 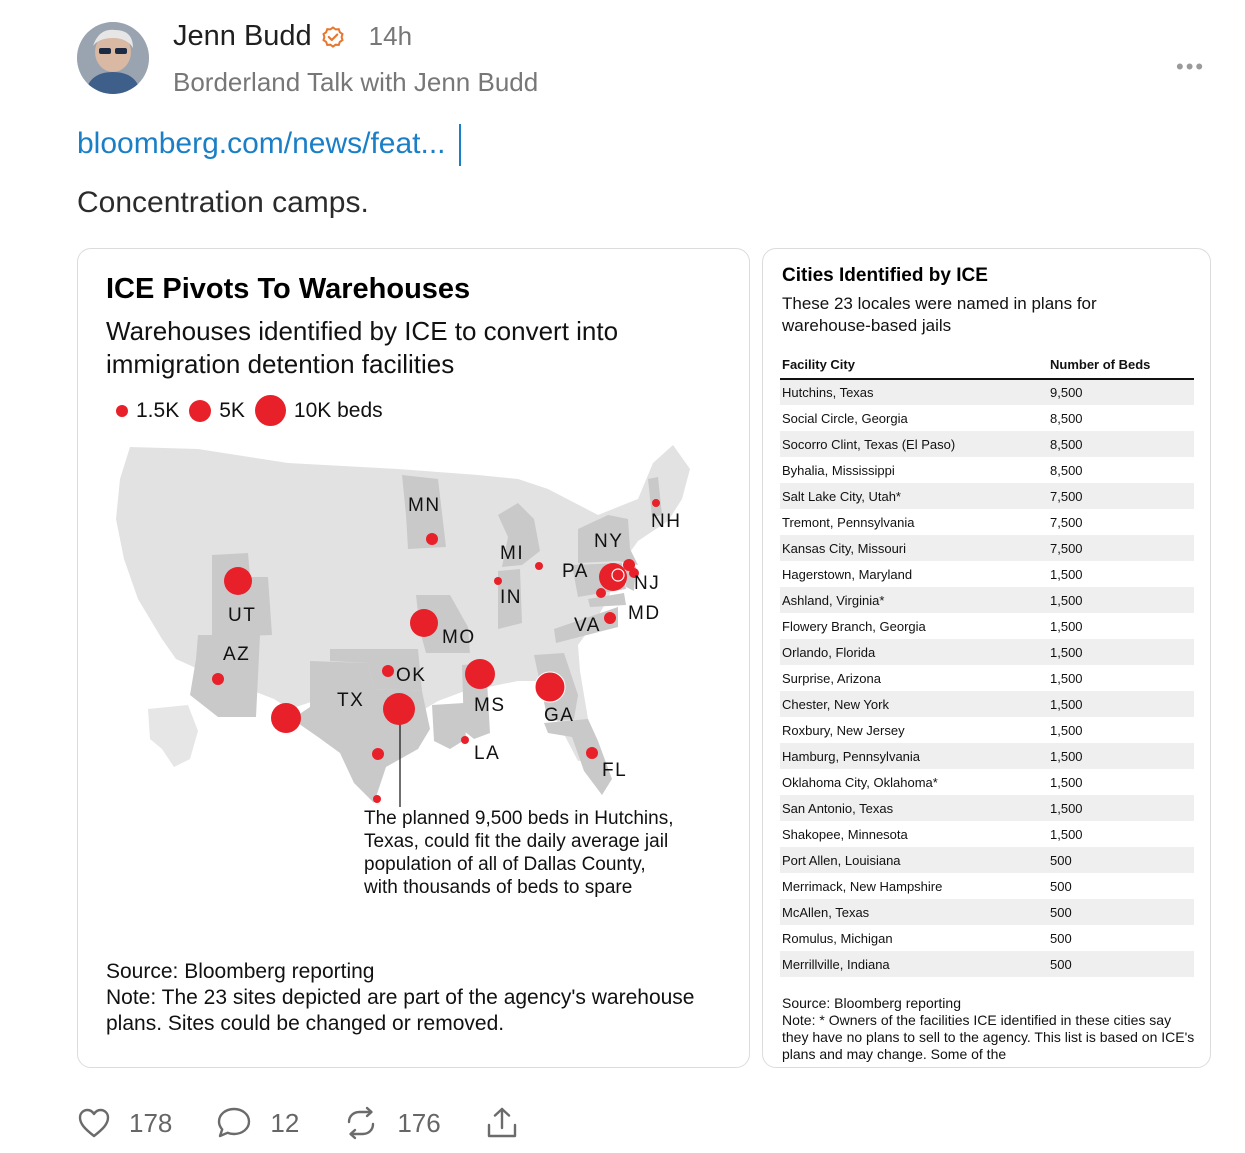 What do you see at coordinates (914, 496) in the screenshot?
I see `cell-city: Salt Lake City, Utah*` at bounding box center [914, 496].